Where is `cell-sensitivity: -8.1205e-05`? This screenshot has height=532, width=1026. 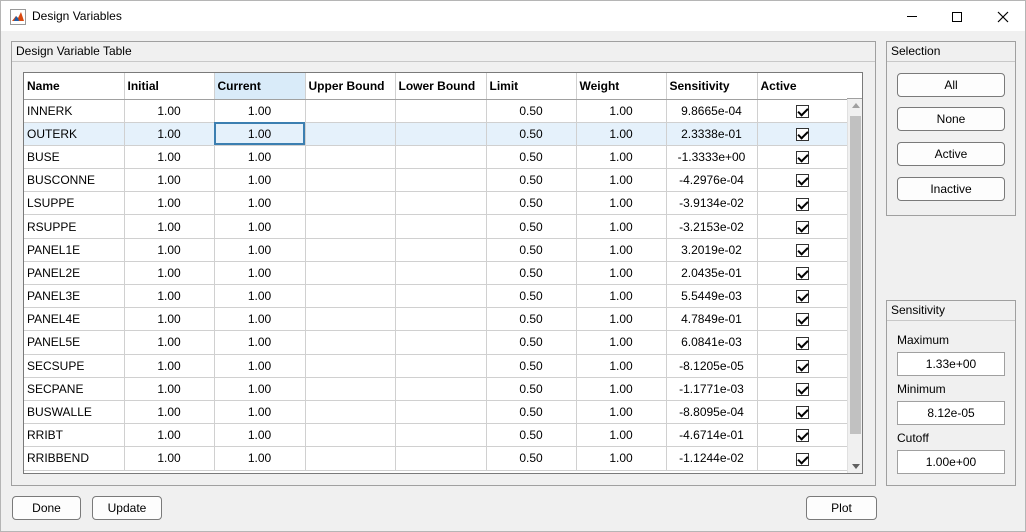
cell-sensitivity: -8.1205e-05 is located at coordinates (712, 366).